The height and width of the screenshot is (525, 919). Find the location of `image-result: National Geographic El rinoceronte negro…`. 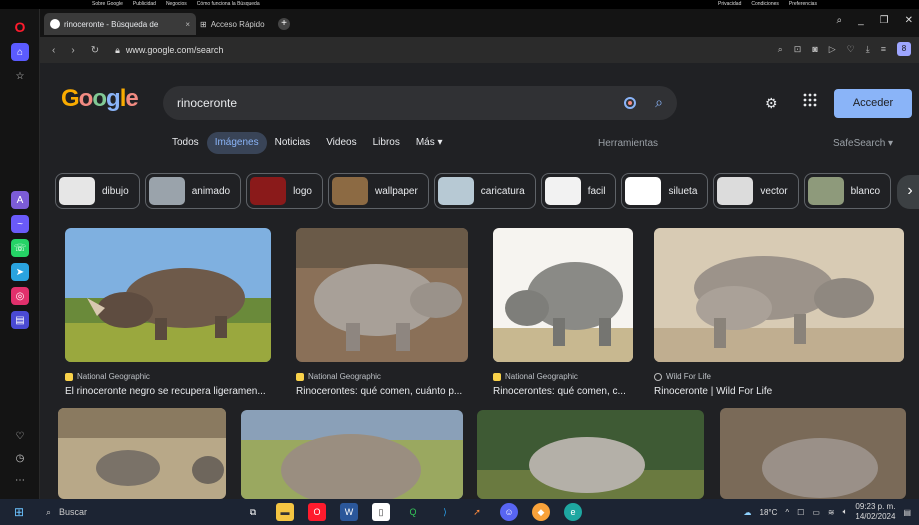

image-result: National Geographic El rinoceronte negro… is located at coordinates (168, 312).